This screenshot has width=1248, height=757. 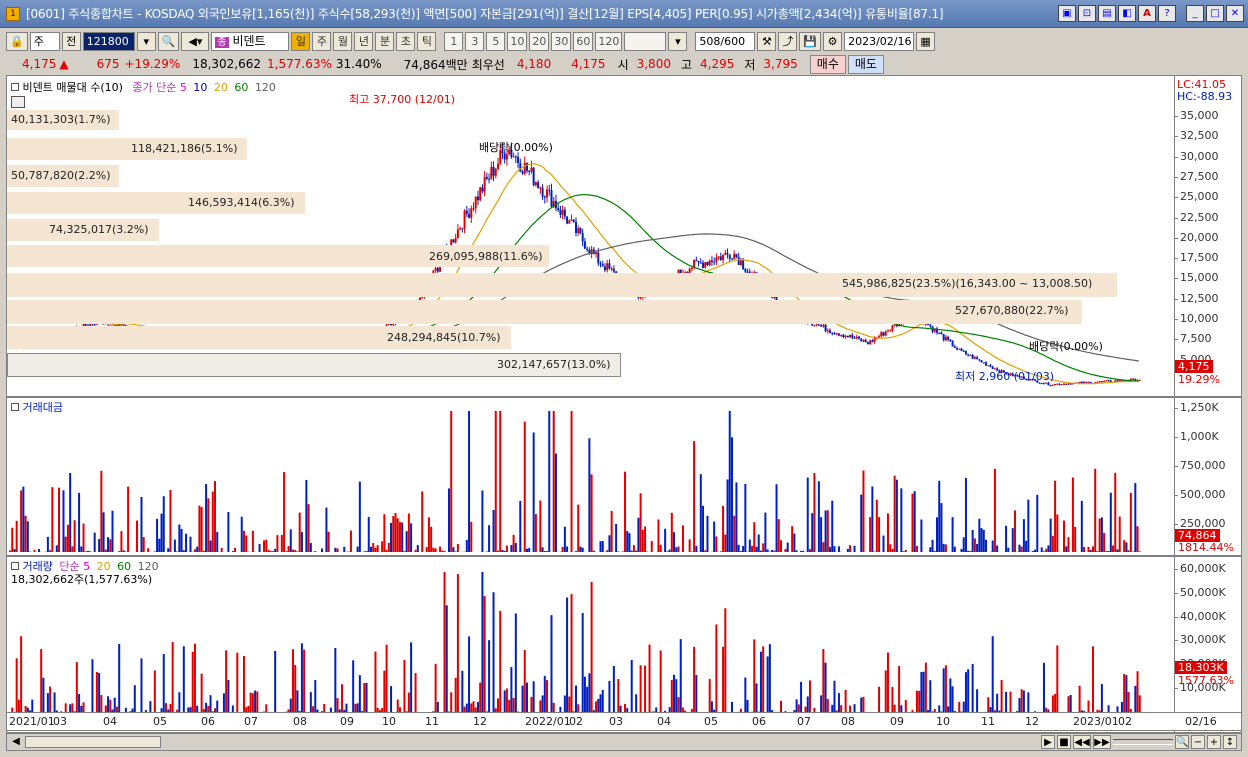 I want to click on period-day: 일, so click(x=301, y=41).